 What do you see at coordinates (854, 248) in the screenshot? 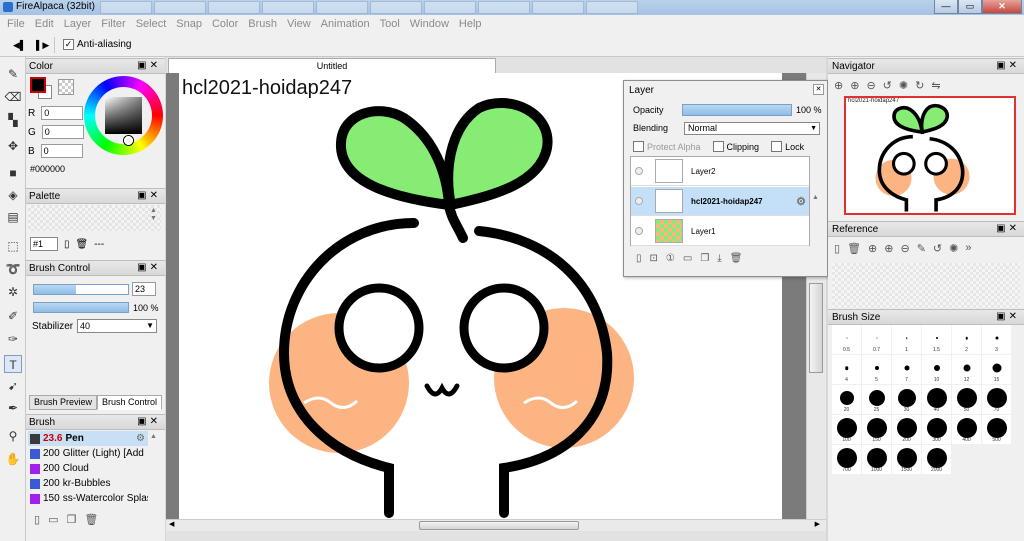
I see `delete-reference-icon: 🗑` at bounding box center [854, 248].